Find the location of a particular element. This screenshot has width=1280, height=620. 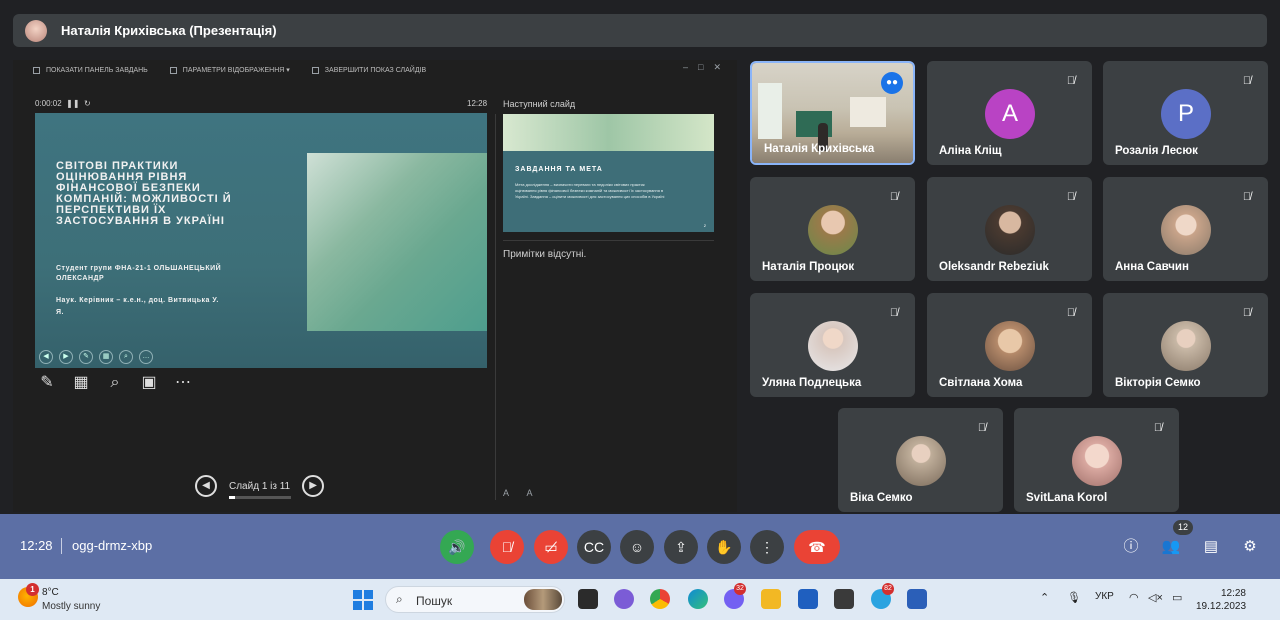

participant-tile: 🎙̸ P Розалія Лесюк is located at coordinates (1185, 113).